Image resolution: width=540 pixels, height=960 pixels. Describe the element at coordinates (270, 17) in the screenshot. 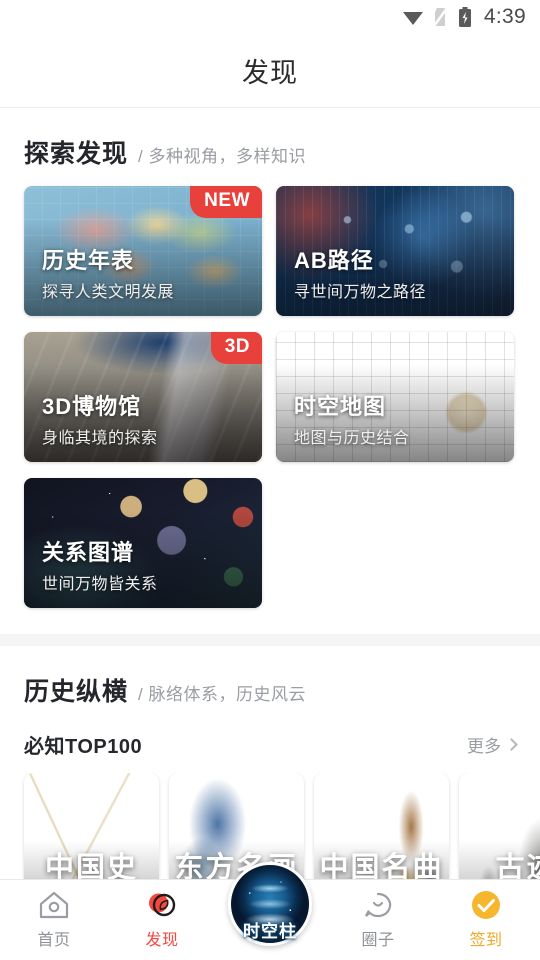

I see `status-bar: 4:39` at that location.